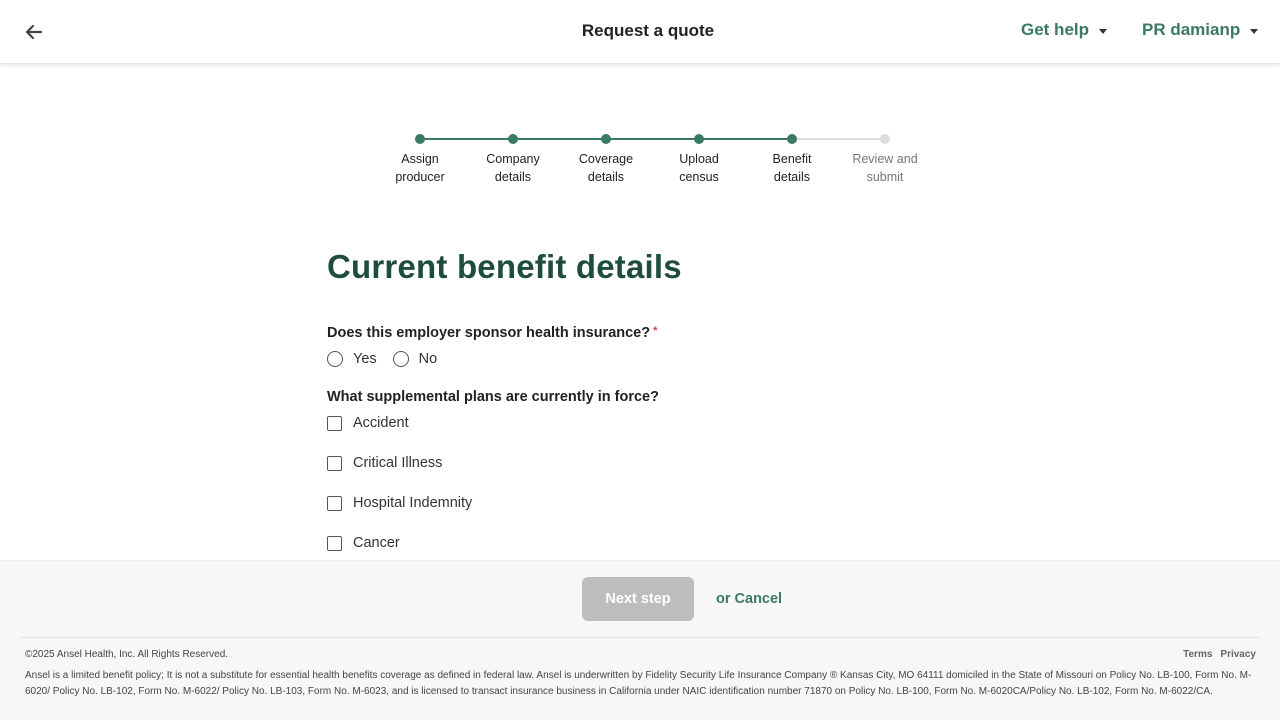 The image size is (1280, 720). I want to click on step-upload-census: Upload census, so click(699, 157).